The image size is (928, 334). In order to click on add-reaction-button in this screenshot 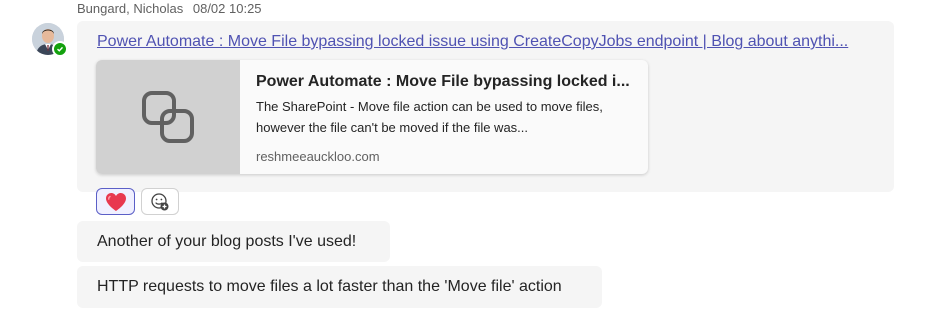, I will do `click(160, 201)`.